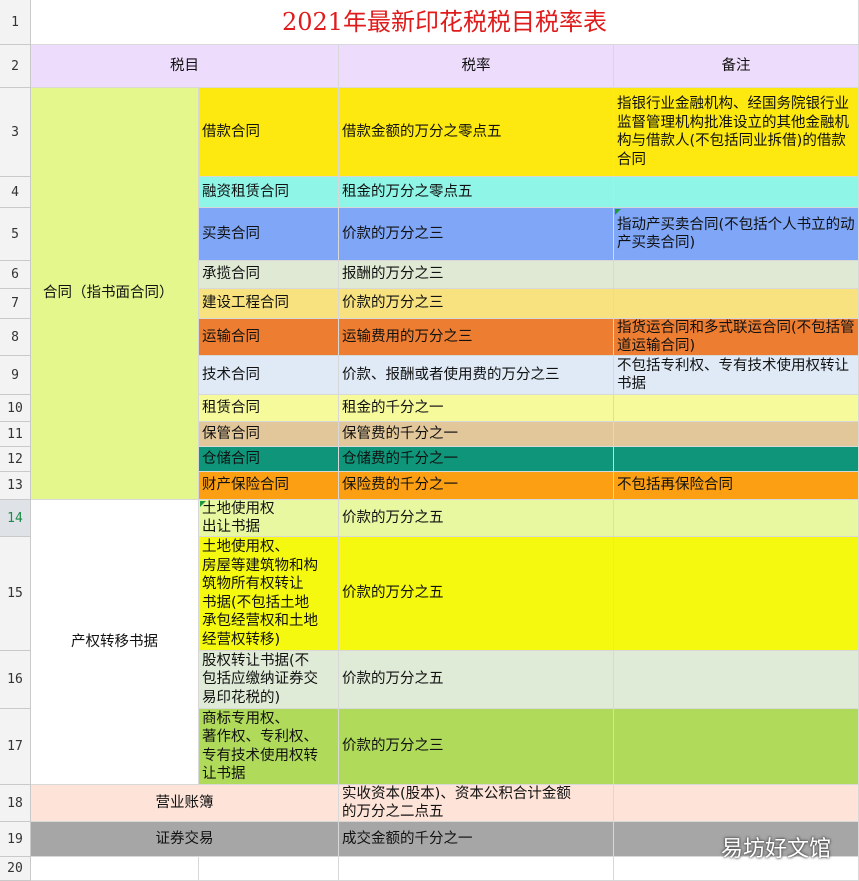 The width and height of the screenshot is (859, 881). I want to click on note-cell: 指动产买卖合同(不包括个人书立的动产买卖合同), so click(736, 234).